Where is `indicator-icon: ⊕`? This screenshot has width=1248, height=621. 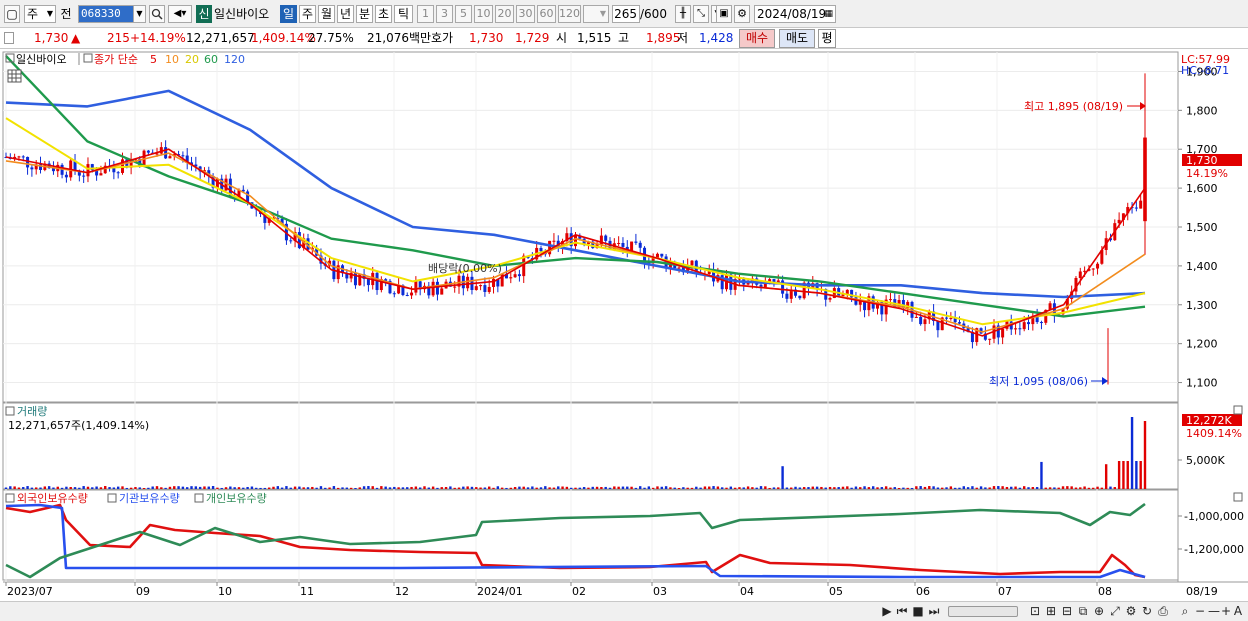
indicator-icon: ⊕ is located at coordinates (1099, 611).